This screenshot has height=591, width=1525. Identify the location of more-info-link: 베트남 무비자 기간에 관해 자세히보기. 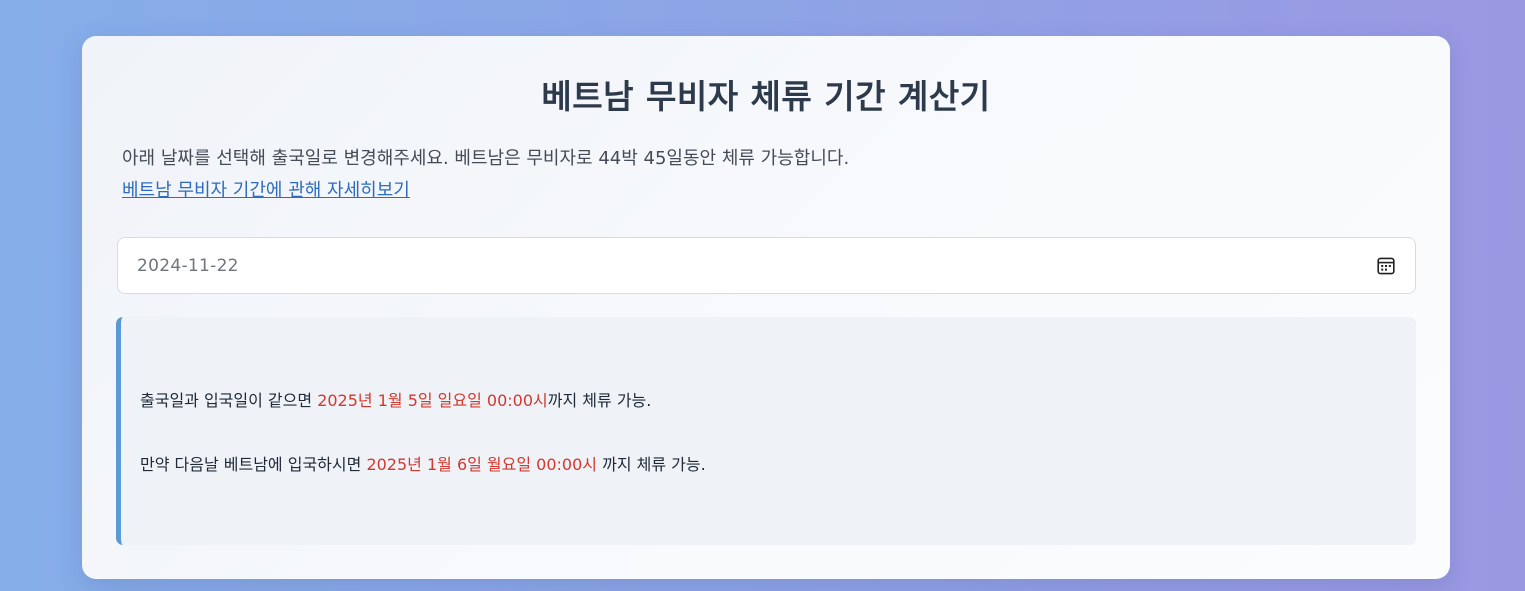
(266, 189).